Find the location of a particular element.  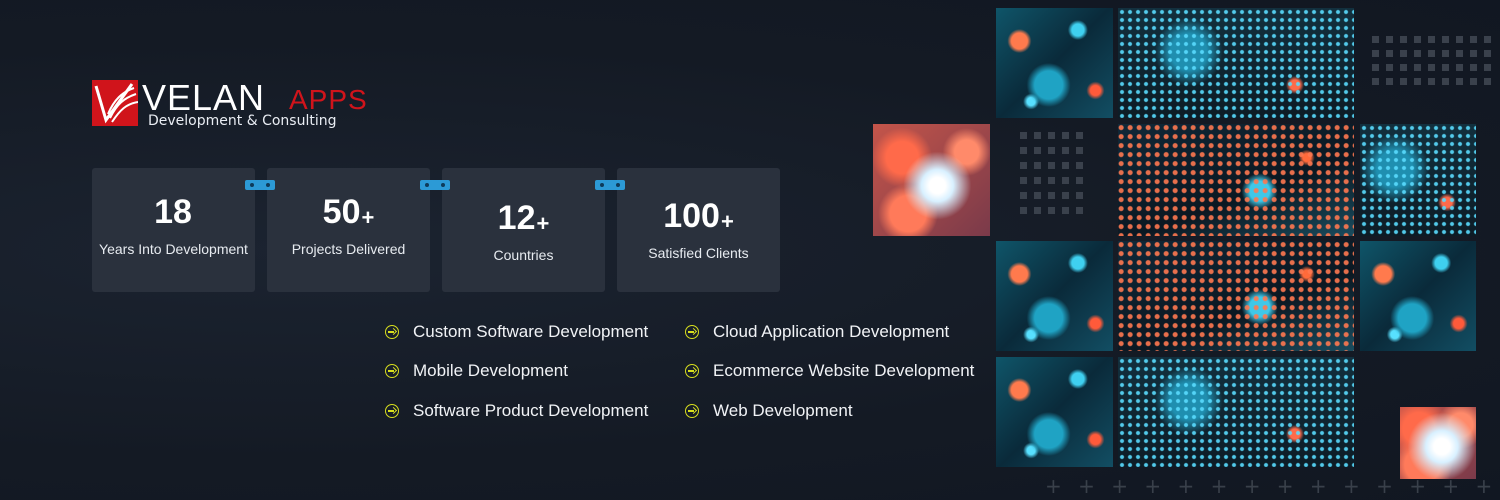

stat-card-years: 18 Years Into Development is located at coordinates (173, 230).